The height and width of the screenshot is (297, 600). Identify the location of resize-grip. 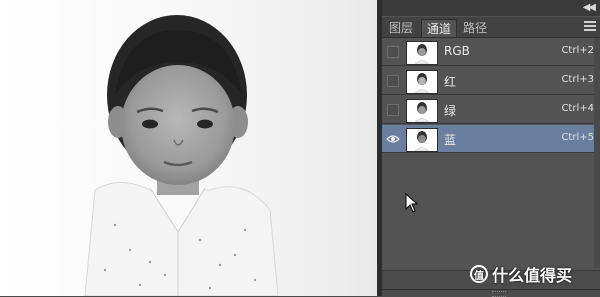
(499, 294).